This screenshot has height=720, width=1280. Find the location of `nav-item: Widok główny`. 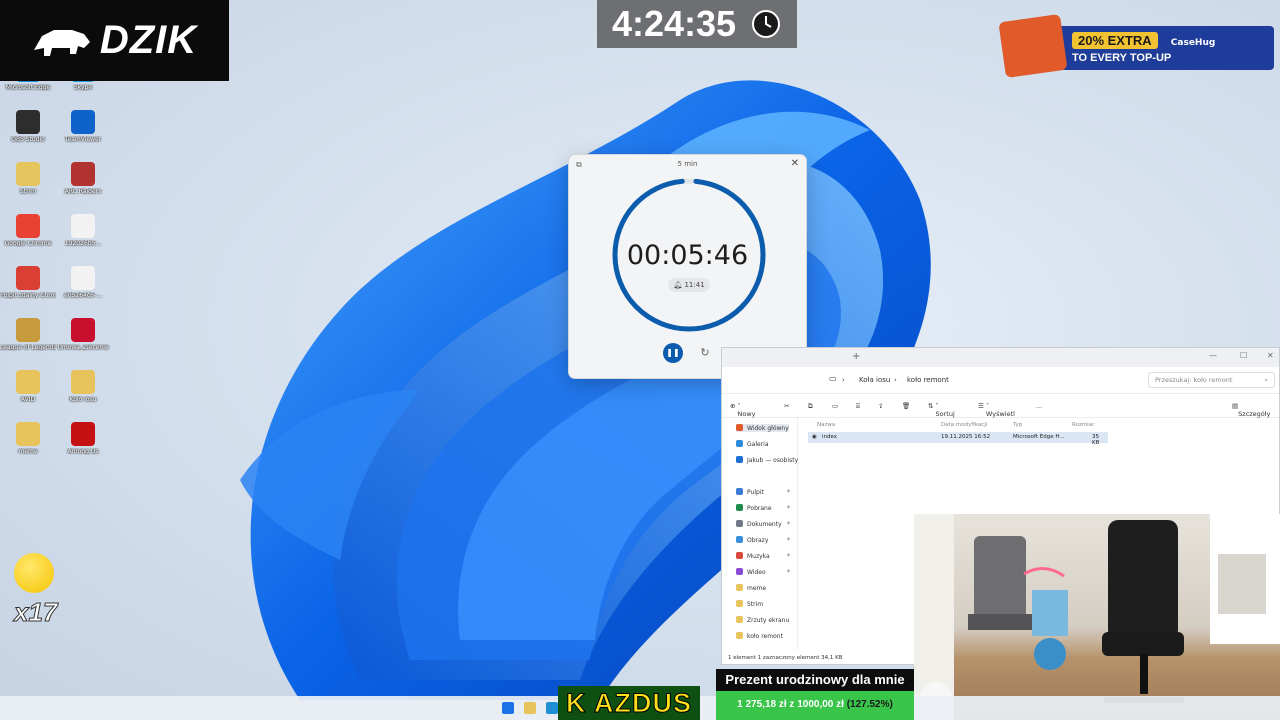

nav-item: Widok główny is located at coordinates (762, 428).